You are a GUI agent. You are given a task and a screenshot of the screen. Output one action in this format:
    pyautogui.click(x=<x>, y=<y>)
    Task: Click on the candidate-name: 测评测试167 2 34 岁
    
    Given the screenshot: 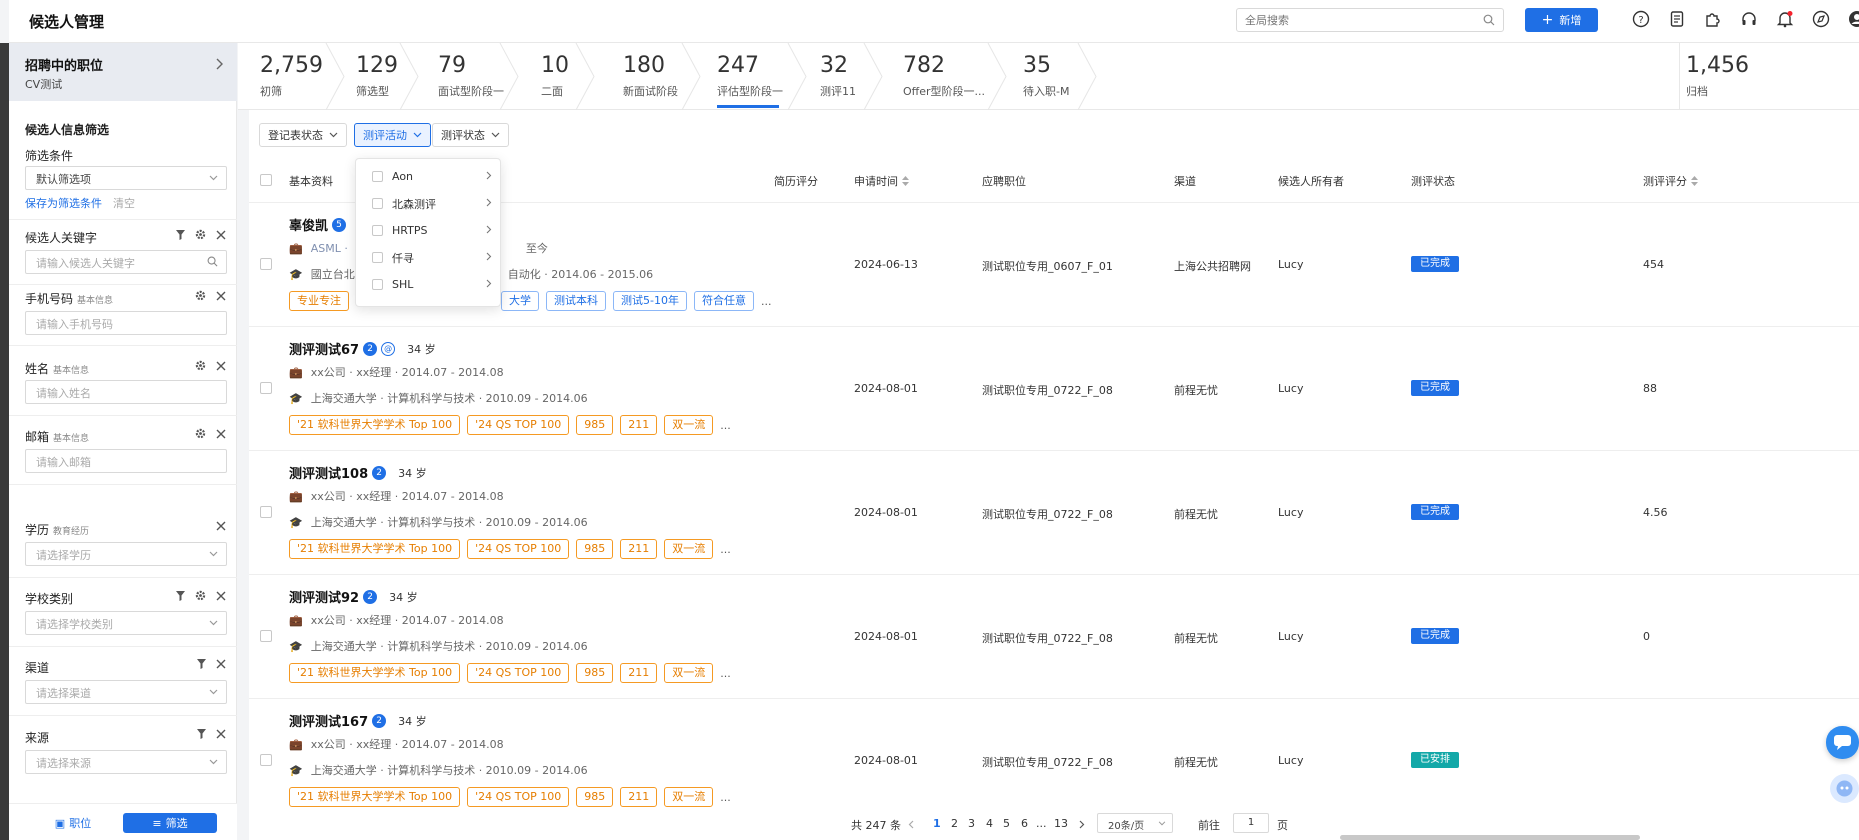 What is the action you would take?
    pyautogui.click(x=358, y=720)
    